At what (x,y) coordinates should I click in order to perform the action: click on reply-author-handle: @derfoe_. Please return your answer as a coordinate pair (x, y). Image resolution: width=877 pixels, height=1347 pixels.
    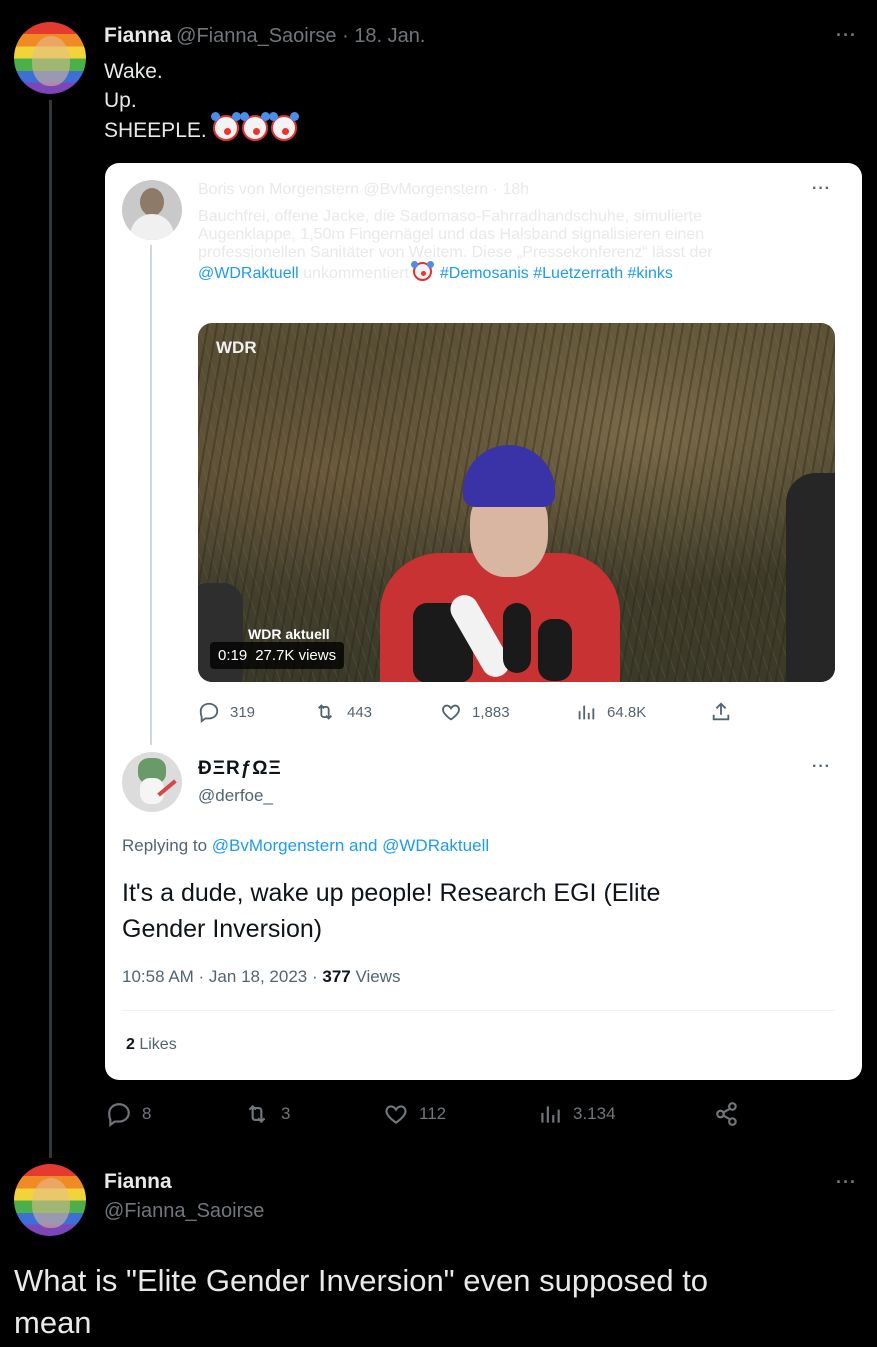
    Looking at the image, I should click on (235, 796).